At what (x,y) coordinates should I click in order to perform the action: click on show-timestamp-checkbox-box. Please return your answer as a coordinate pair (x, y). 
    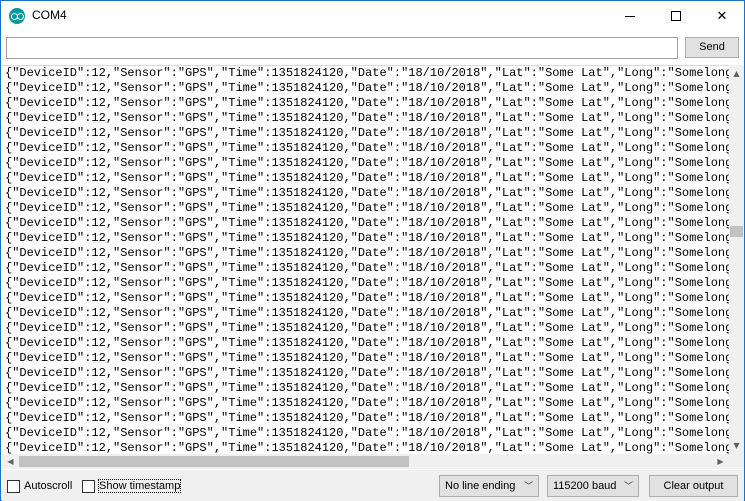
    Looking at the image, I should click on (88, 486).